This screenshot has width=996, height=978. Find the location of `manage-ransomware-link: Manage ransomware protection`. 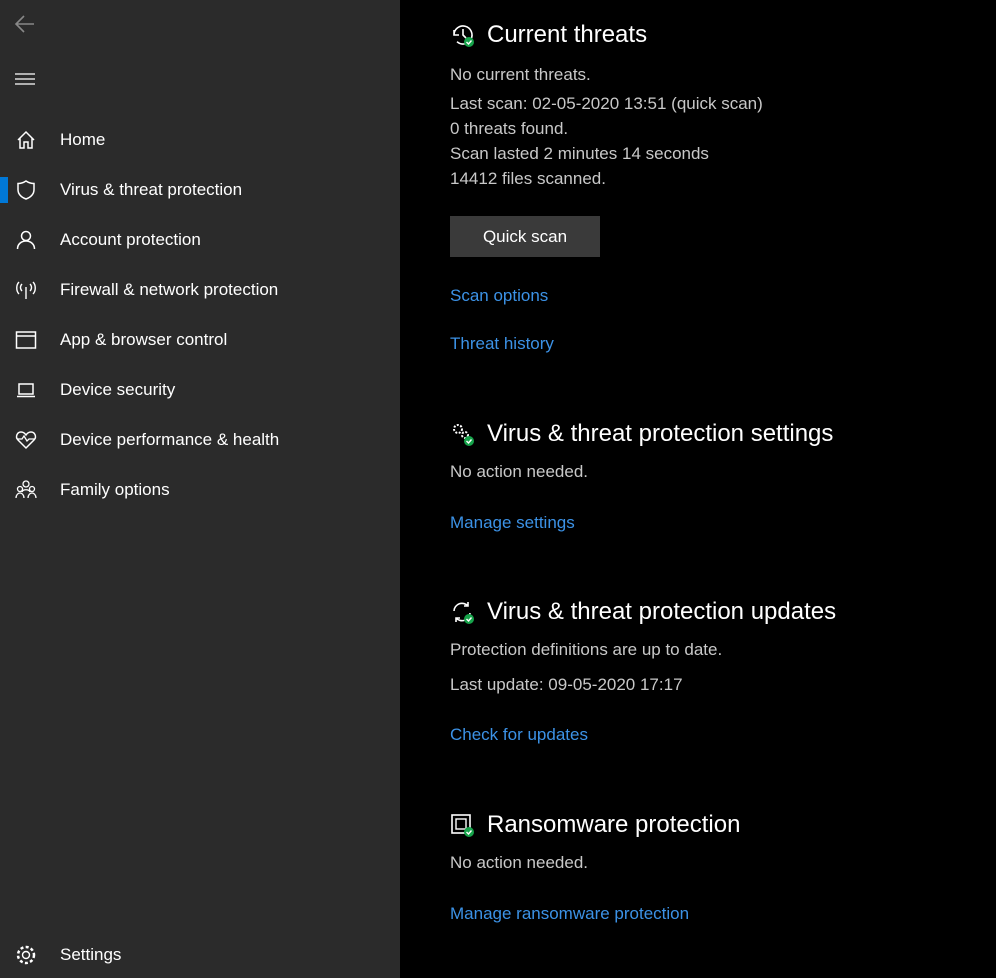

manage-ransomware-link: Manage ransomware protection is located at coordinates (569, 914).